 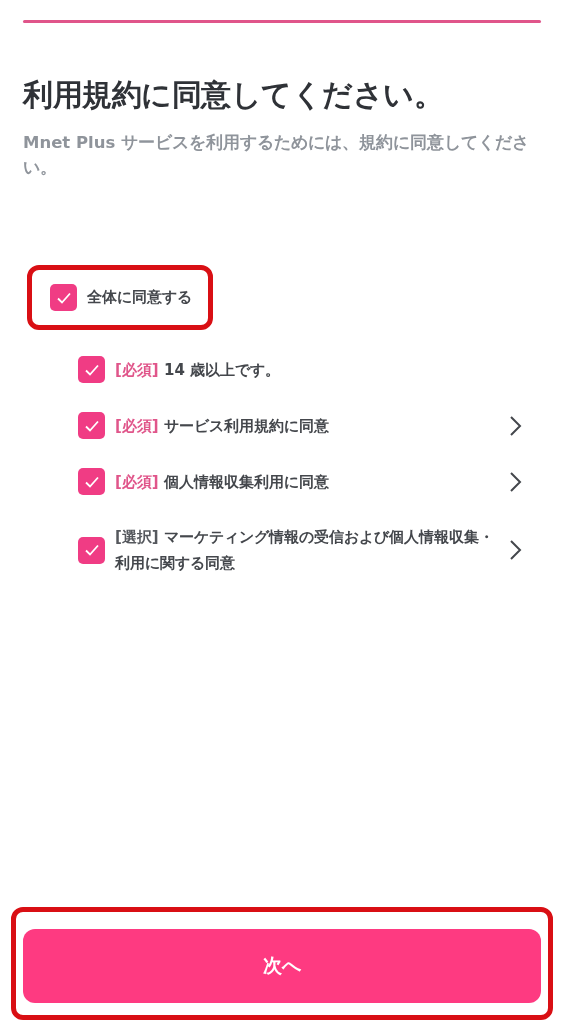 What do you see at coordinates (233, 95) in the screenshot?
I see `page-title: 利用規約に同意してください。` at bounding box center [233, 95].